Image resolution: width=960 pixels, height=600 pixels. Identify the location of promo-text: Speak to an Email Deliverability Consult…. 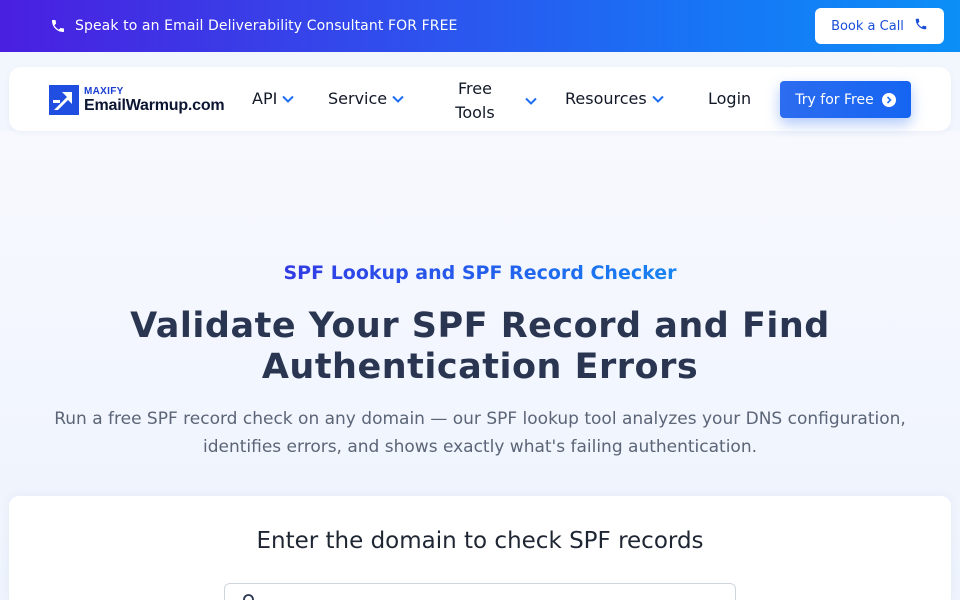
(266, 26).